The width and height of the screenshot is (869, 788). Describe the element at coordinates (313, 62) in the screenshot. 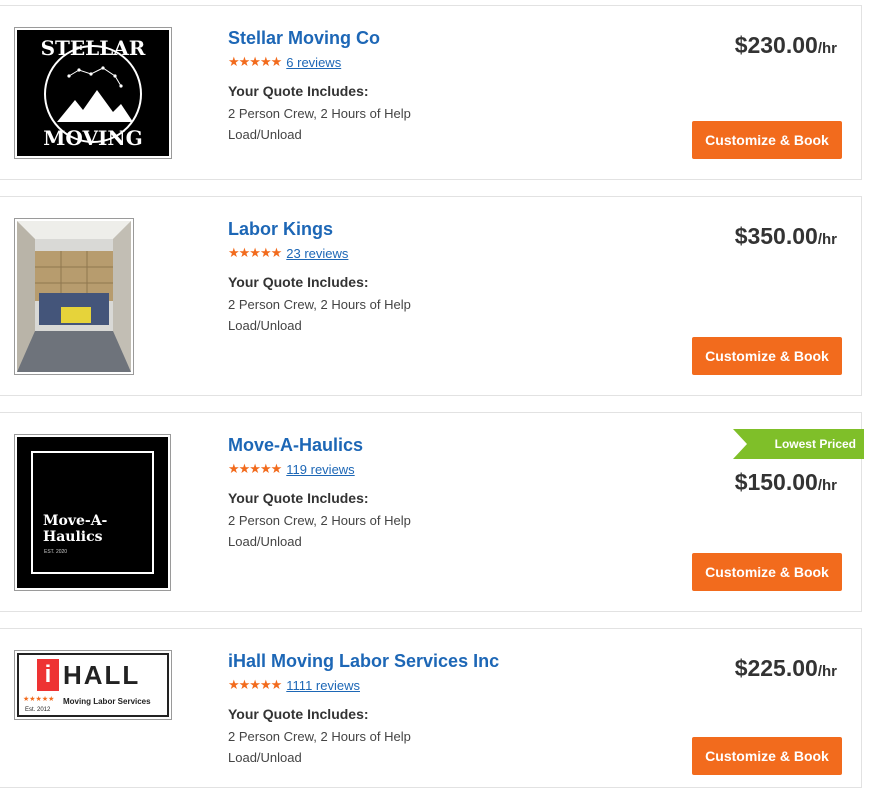

I see `reviews-link: 6 reviews` at that location.